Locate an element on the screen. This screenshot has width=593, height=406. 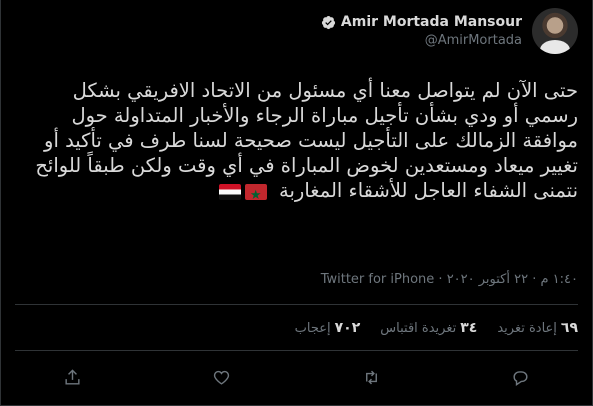
avatar is located at coordinates (555, 31).